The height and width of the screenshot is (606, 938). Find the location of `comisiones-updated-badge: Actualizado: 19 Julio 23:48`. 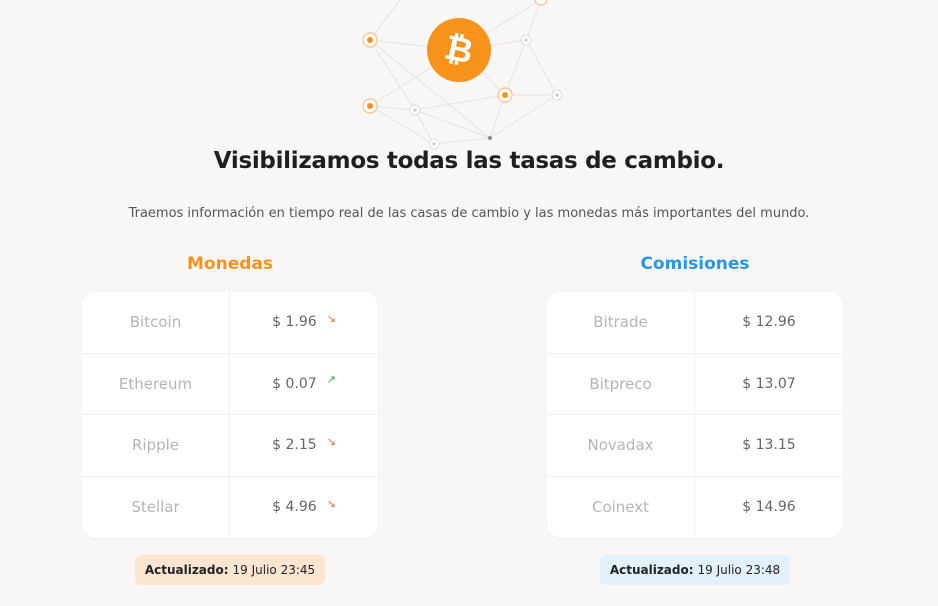

comisiones-updated-badge: Actualizado: 19 Julio 23:48 is located at coordinates (695, 570).